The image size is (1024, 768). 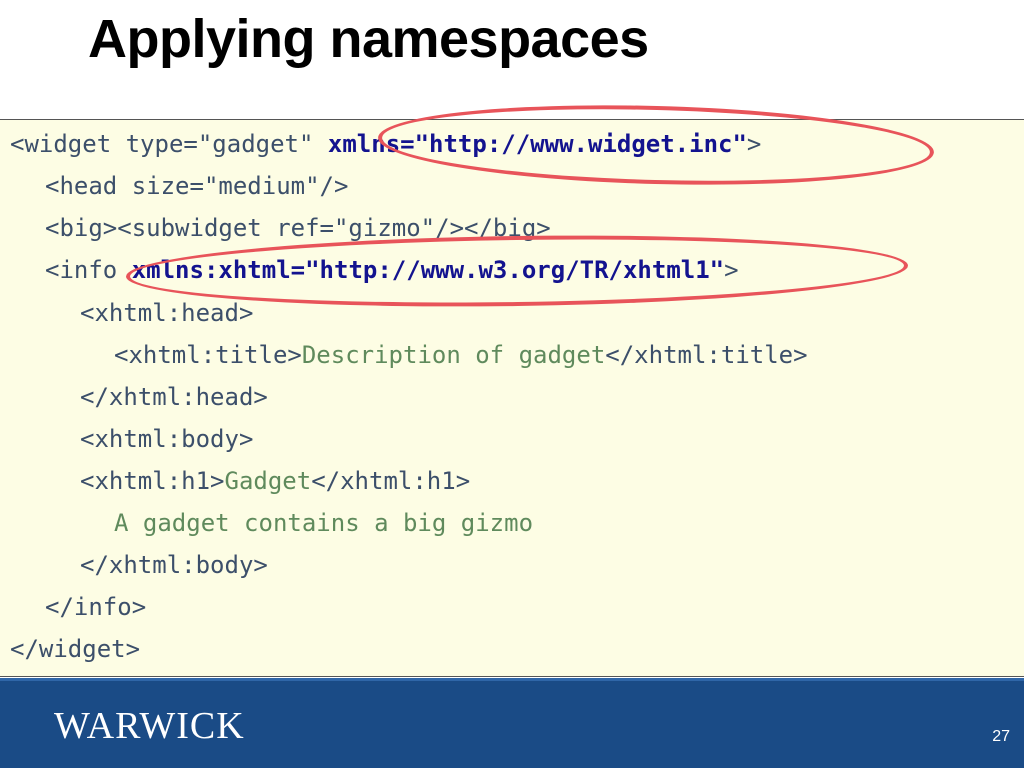 I want to click on code-line-5: <xhtml:head>, so click(x=166, y=313).